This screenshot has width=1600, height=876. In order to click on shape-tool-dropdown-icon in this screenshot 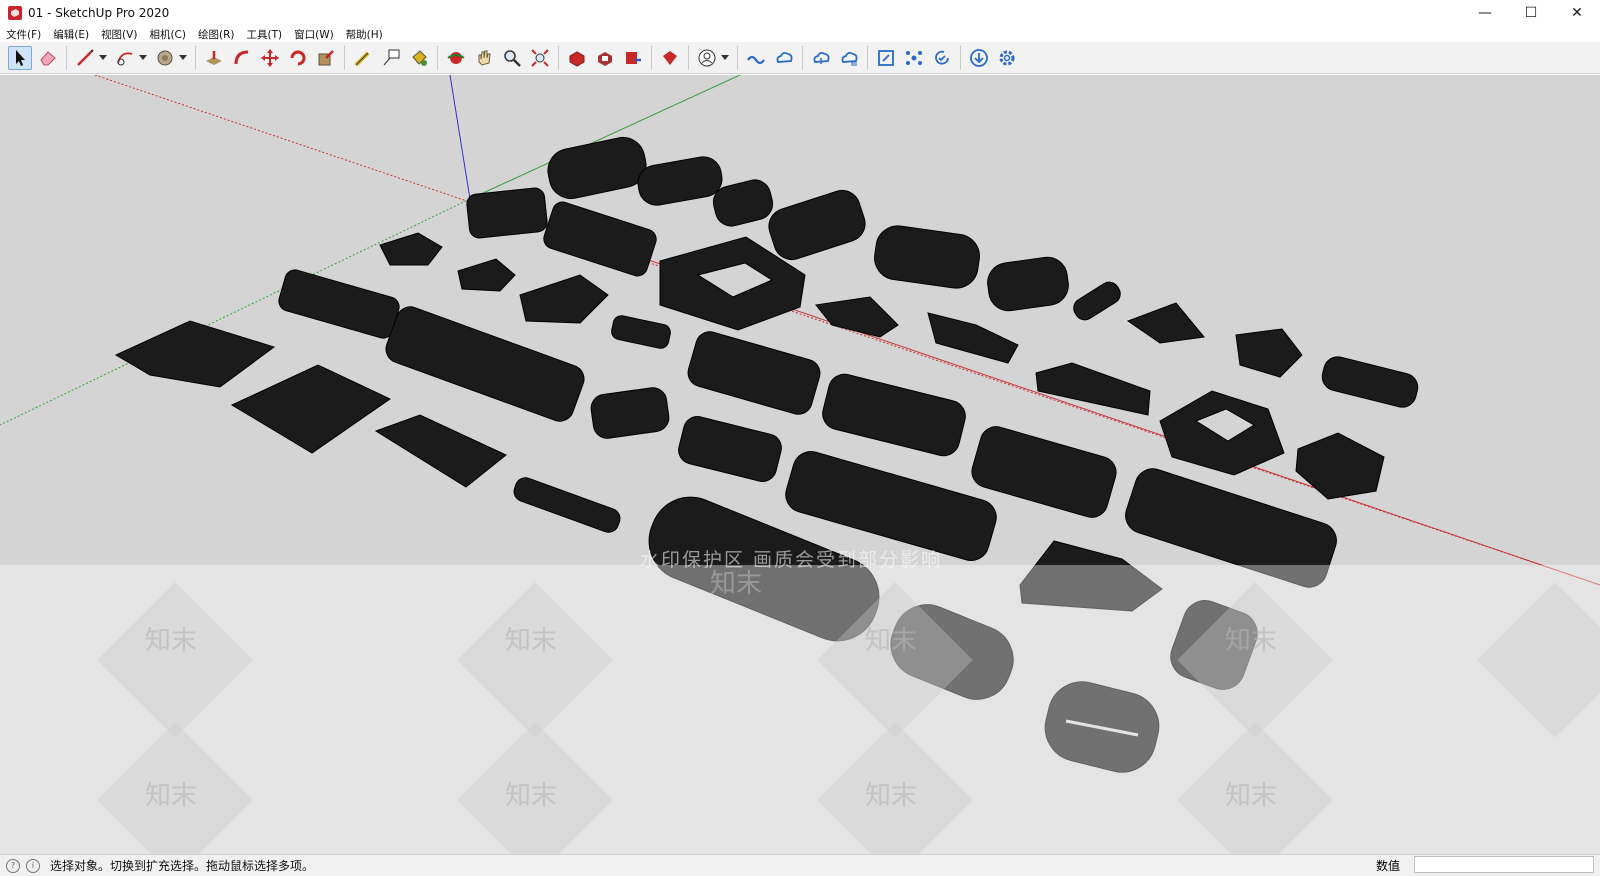, I will do `click(183, 58)`.